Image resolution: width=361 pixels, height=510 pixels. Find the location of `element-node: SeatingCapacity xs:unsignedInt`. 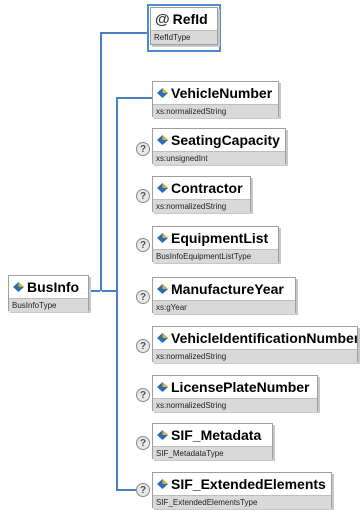

element-node: SeatingCapacity xs:unsignedInt is located at coordinates (219, 146).